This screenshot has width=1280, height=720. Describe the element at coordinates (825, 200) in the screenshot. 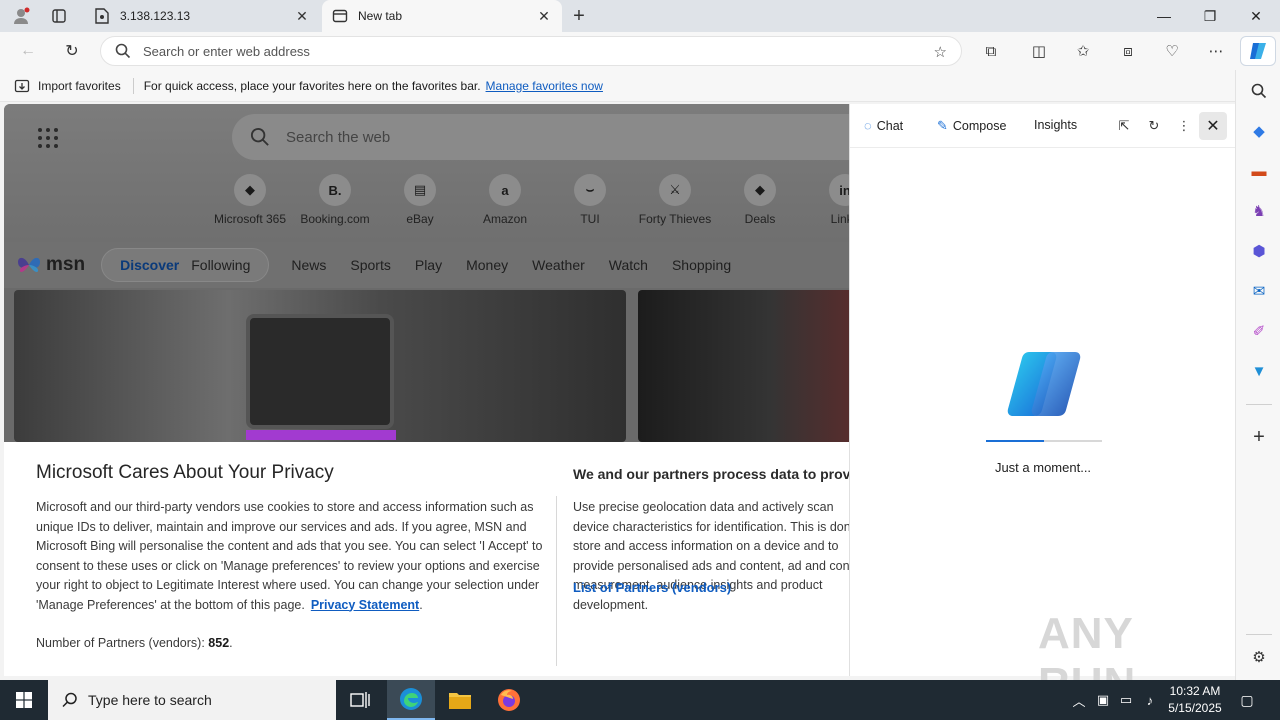

I see `quick-link: in Linke` at that location.